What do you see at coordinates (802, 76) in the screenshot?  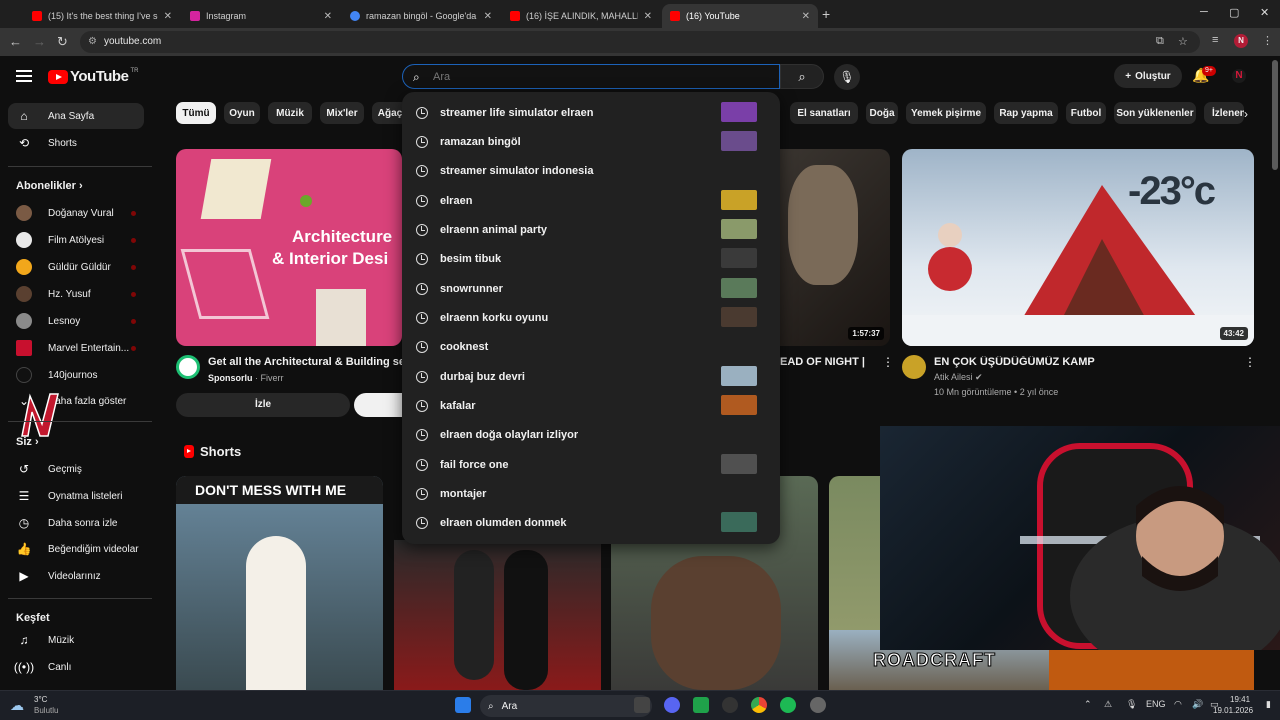 I see `search-button: ⌕` at bounding box center [802, 76].